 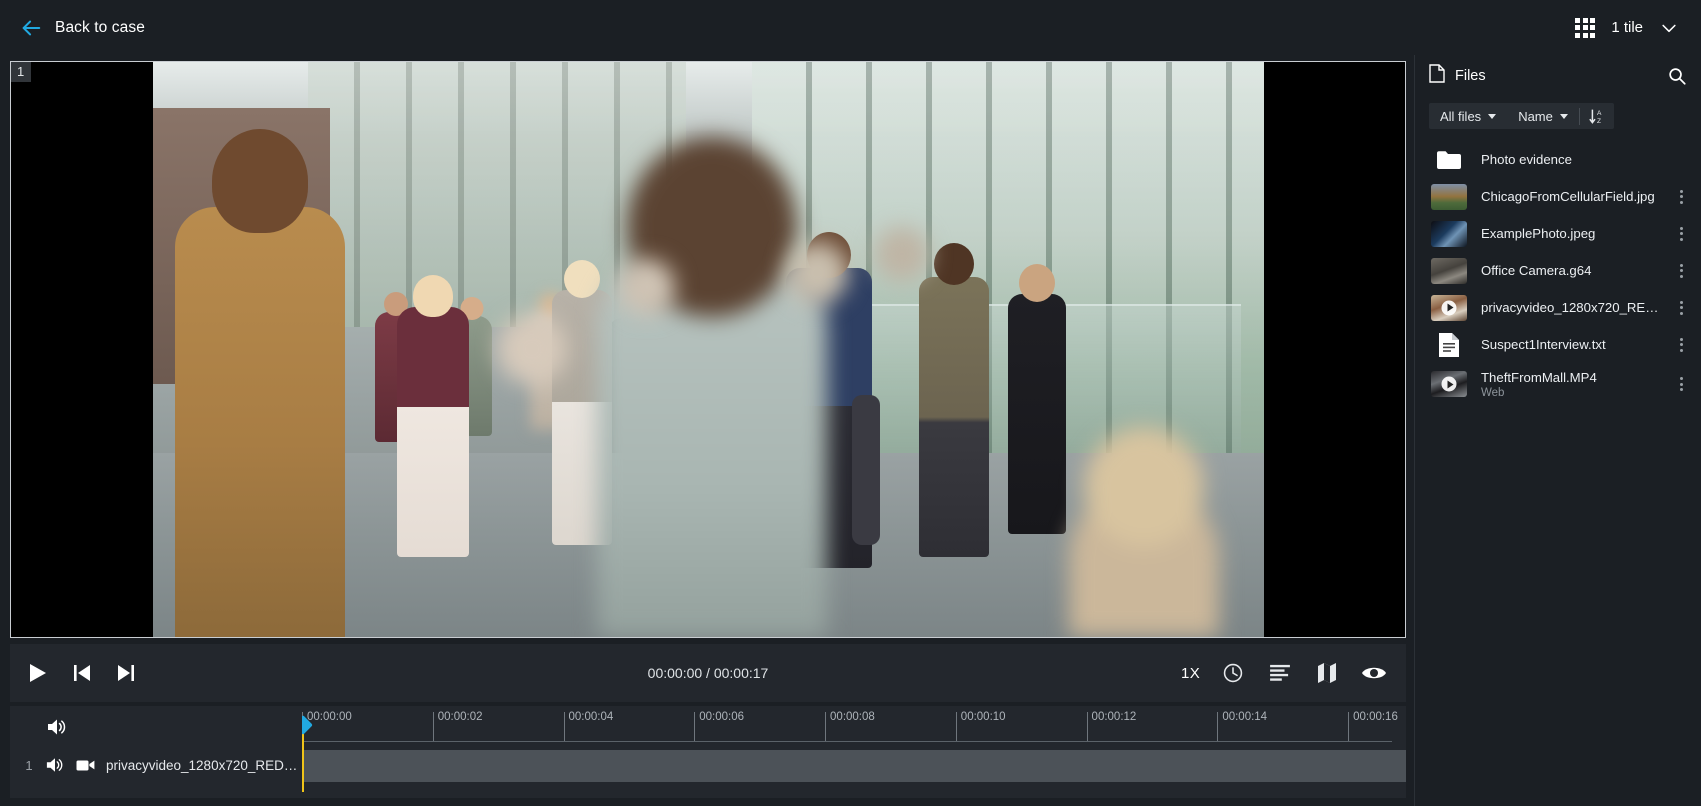 What do you see at coordinates (1539, 377) in the screenshot?
I see `file-name: TheftFromMall.MP4` at bounding box center [1539, 377].